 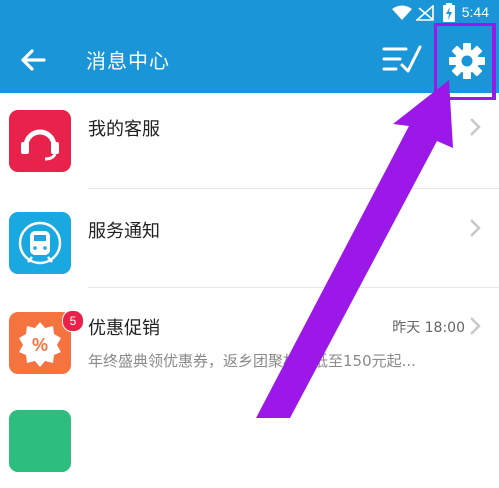 What do you see at coordinates (40, 141) in the screenshot?
I see `headset-icon` at bounding box center [40, 141].